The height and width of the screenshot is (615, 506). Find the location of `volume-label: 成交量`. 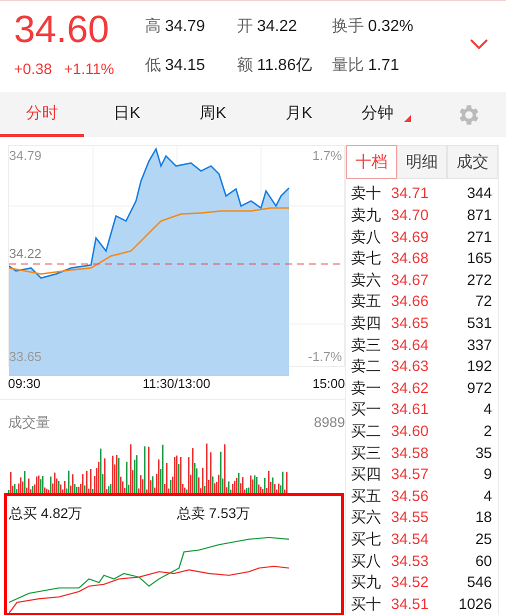

volume-label: 成交量 is located at coordinates (29, 423).